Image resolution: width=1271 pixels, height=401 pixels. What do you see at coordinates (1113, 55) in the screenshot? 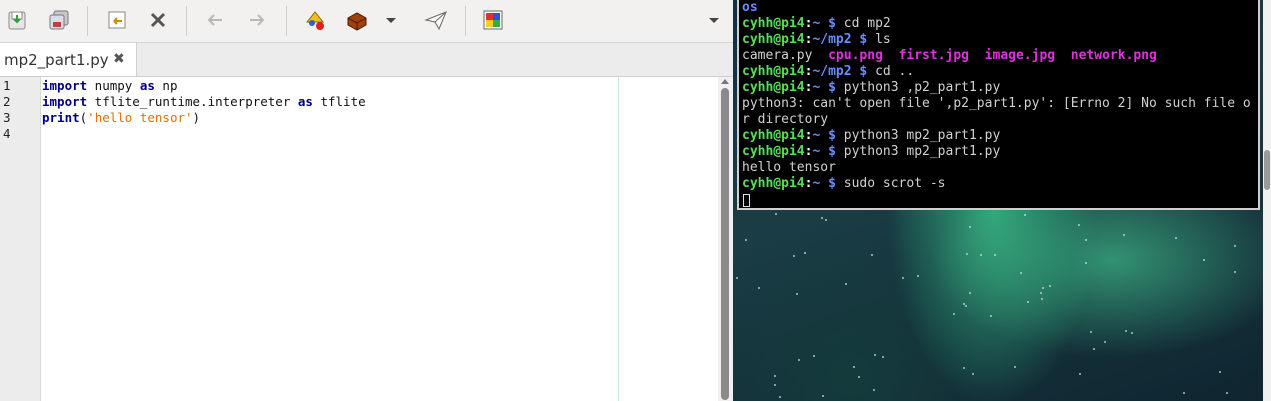
I see `ls-image-file: network.png` at bounding box center [1113, 55].